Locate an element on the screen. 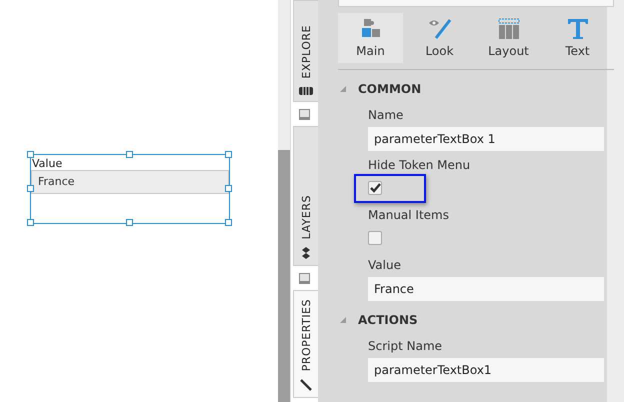 The height and width of the screenshot is (402, 624). widget-input: France is located at coordinates (130, 182).